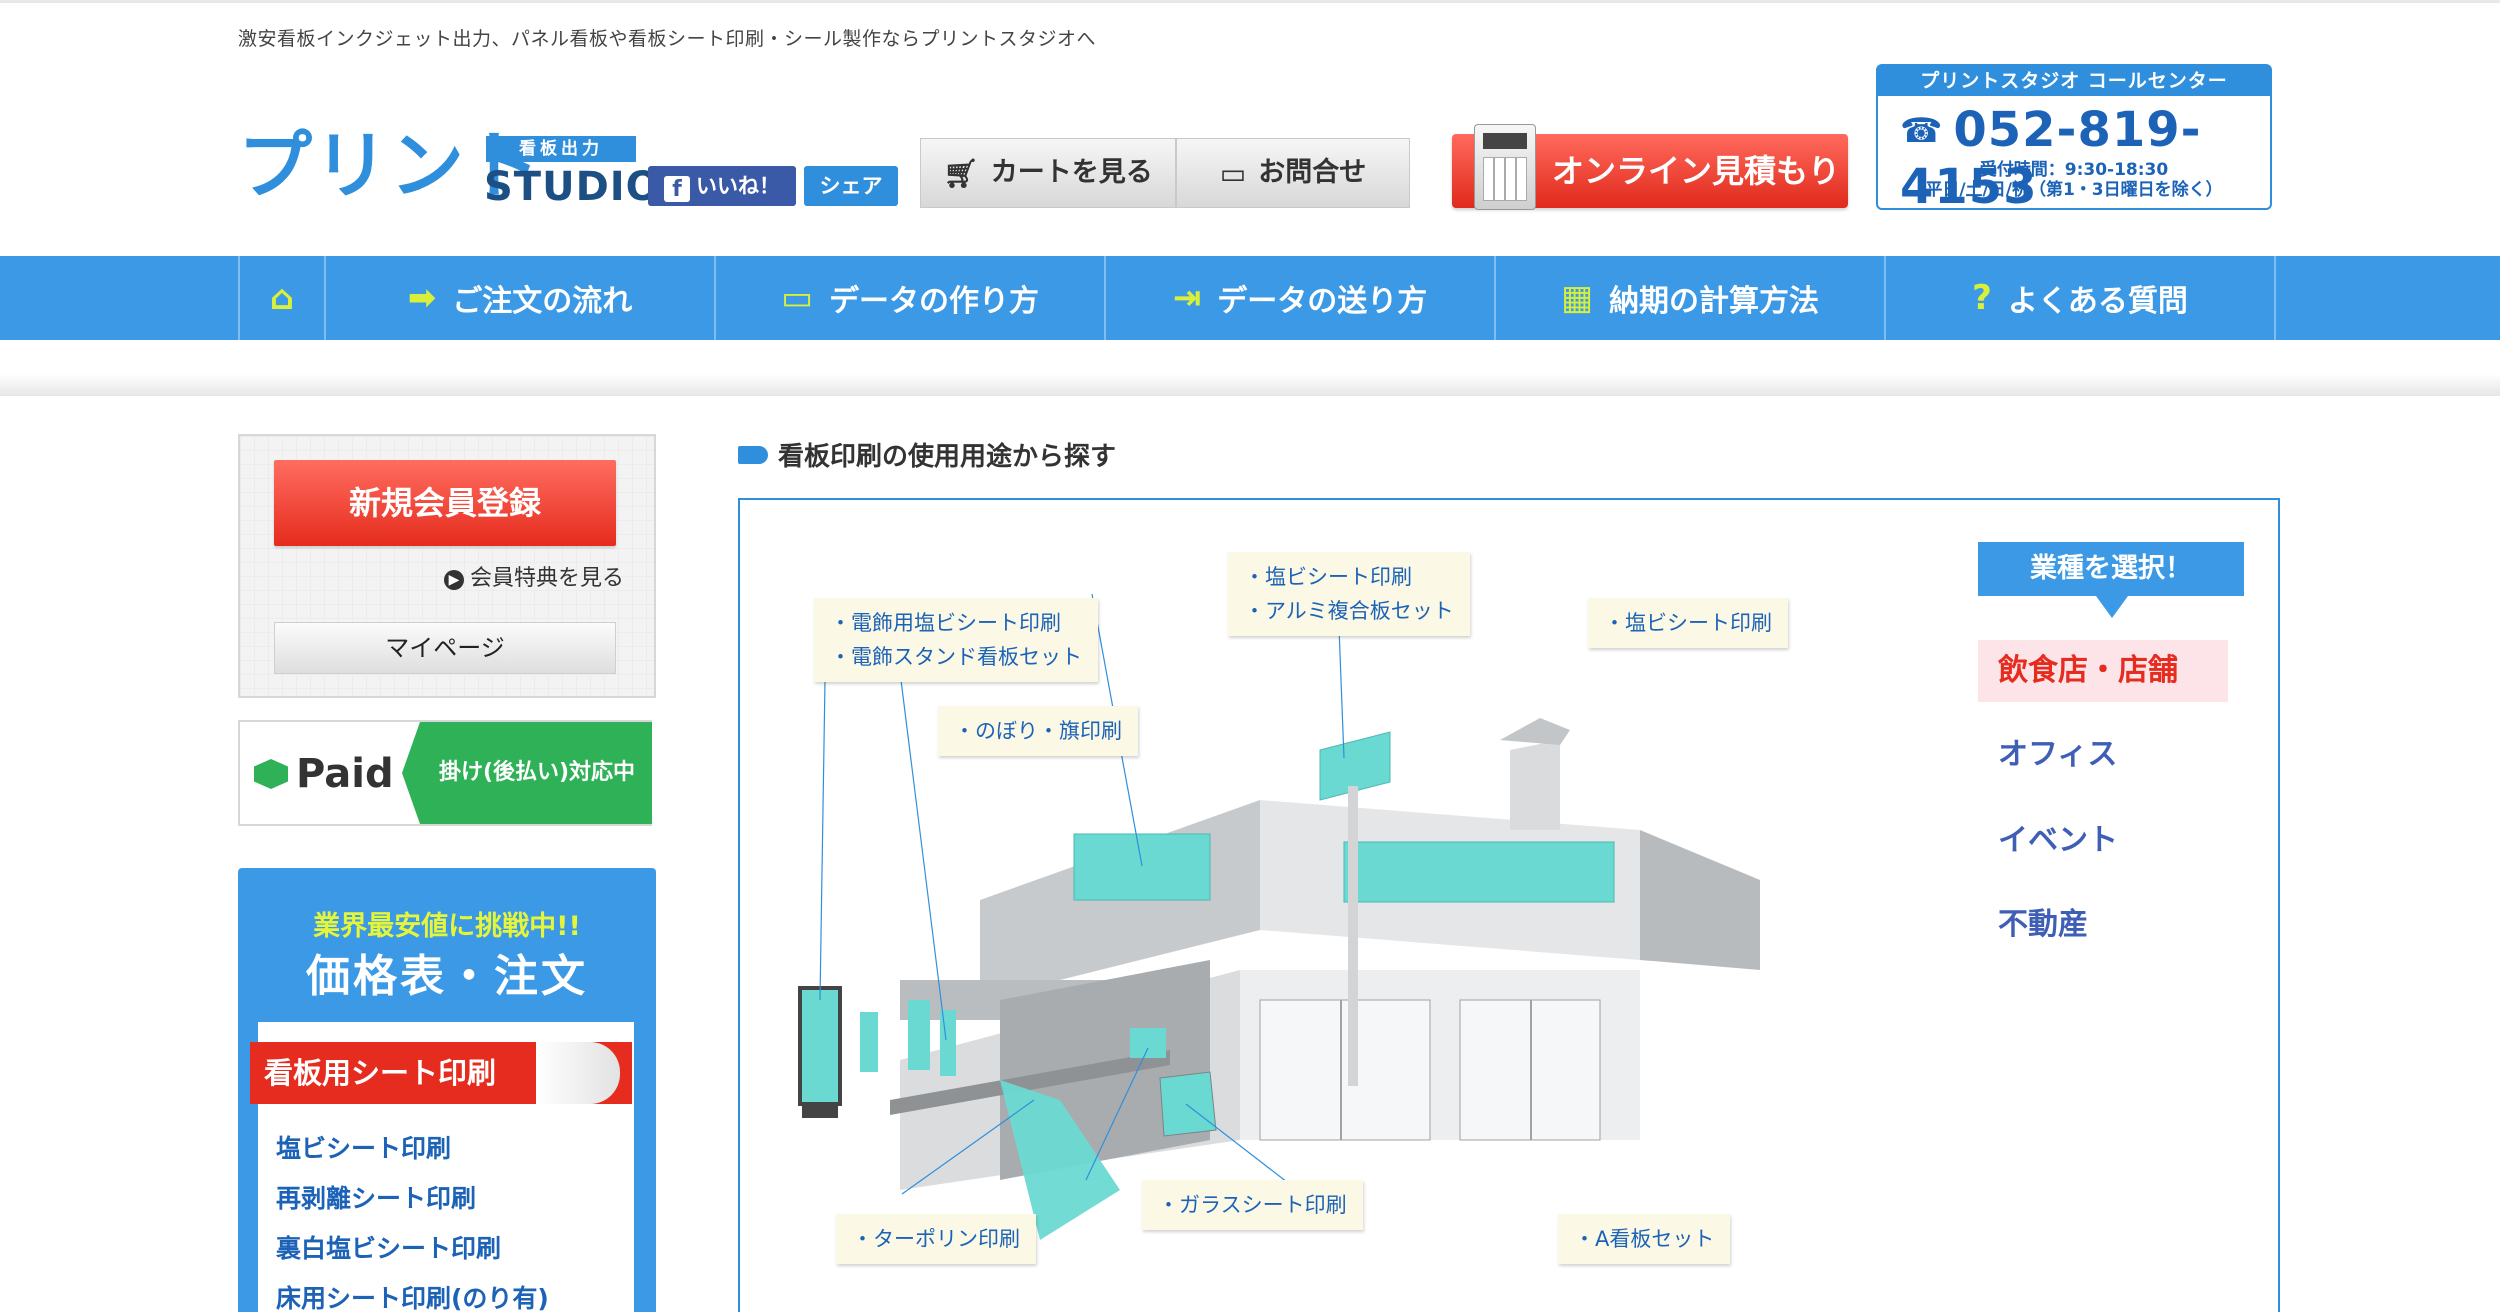  I want to click on paid-banner: Paid 掛け(後払い)対応中, so click(445, 773).